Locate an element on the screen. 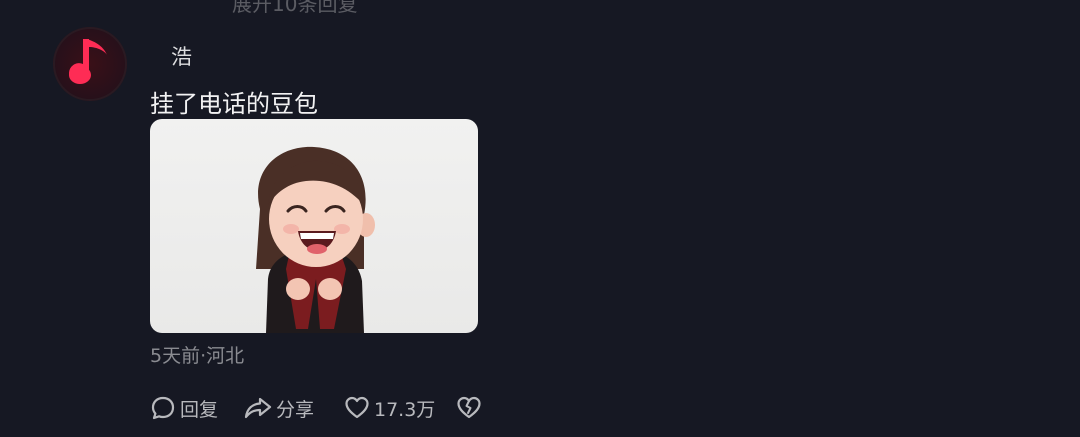  comment-actions: 回复 分享 17.3万 is located at coordinates (316, 408).